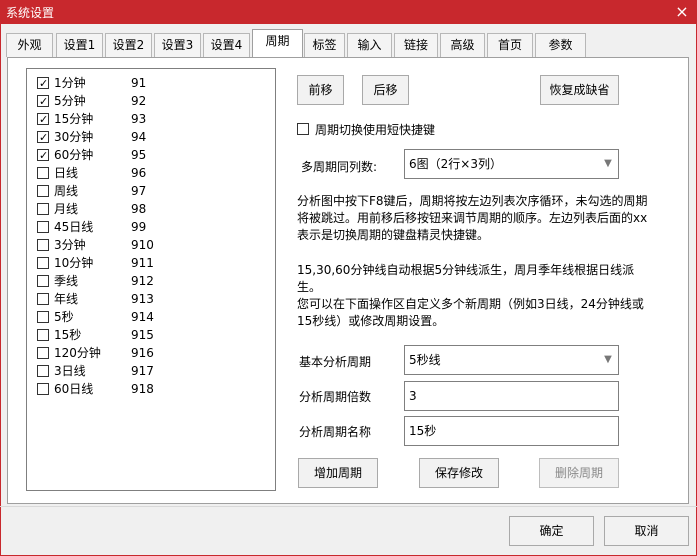  What do you see at coordinates (151, 263) in the screenshot?
I see `period-item-10-minute: 10分钟 911` at bounding box center [151, 263].